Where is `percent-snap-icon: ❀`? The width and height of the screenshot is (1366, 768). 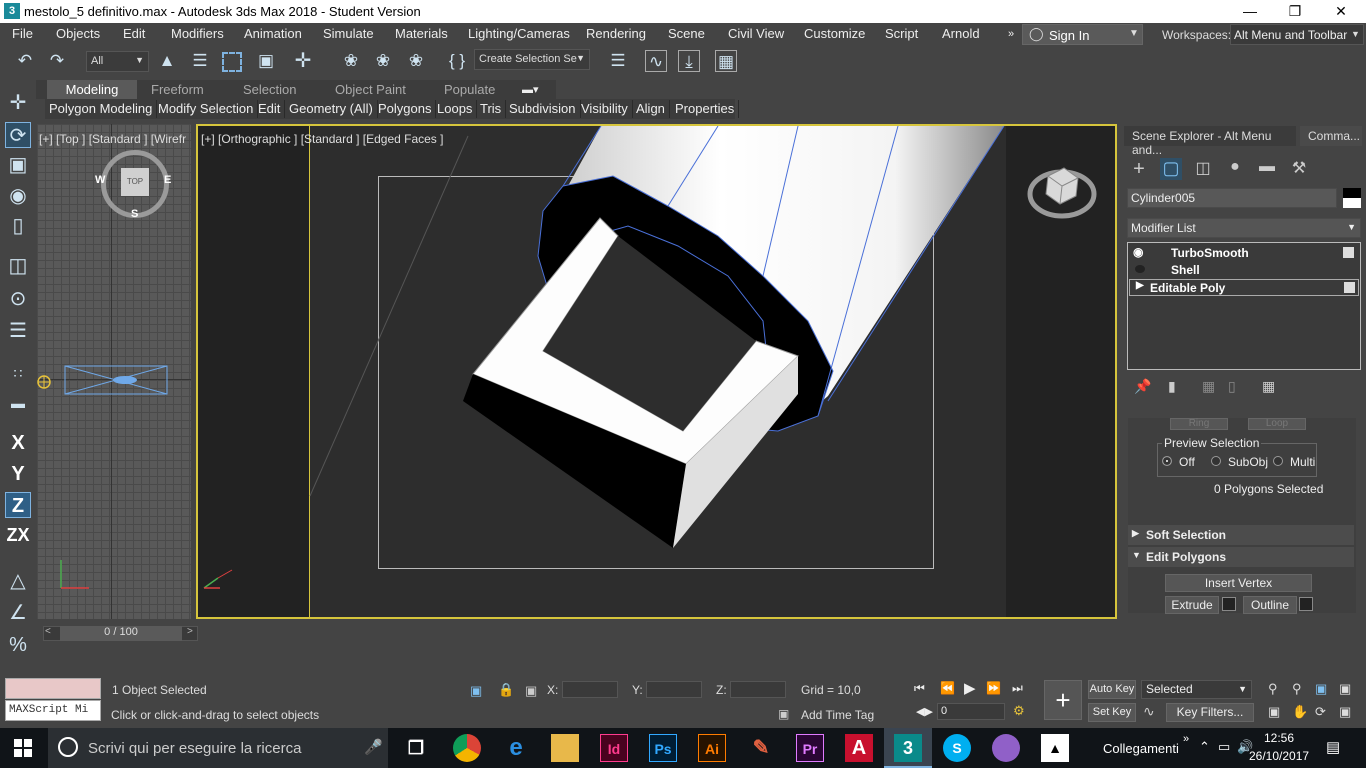 percent-snap-icon: ❀ is located at coordinates (416, 61).